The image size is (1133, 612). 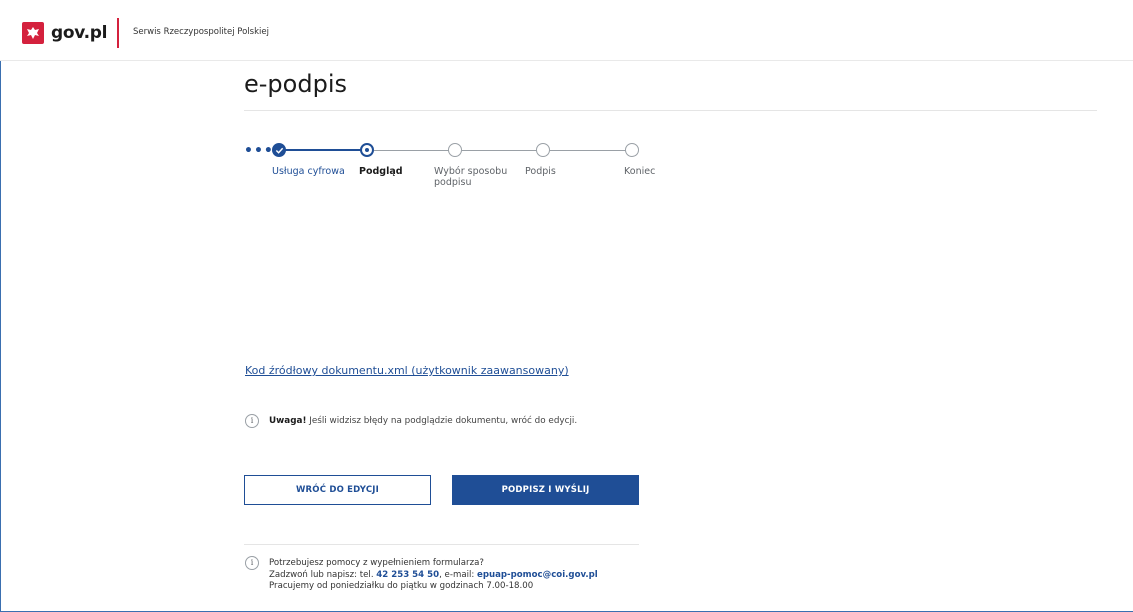 What do you see at coordinates (288, 421) in the screenshot?
I see `warning-label: Uwaga!` at bounding box center [288, 421].